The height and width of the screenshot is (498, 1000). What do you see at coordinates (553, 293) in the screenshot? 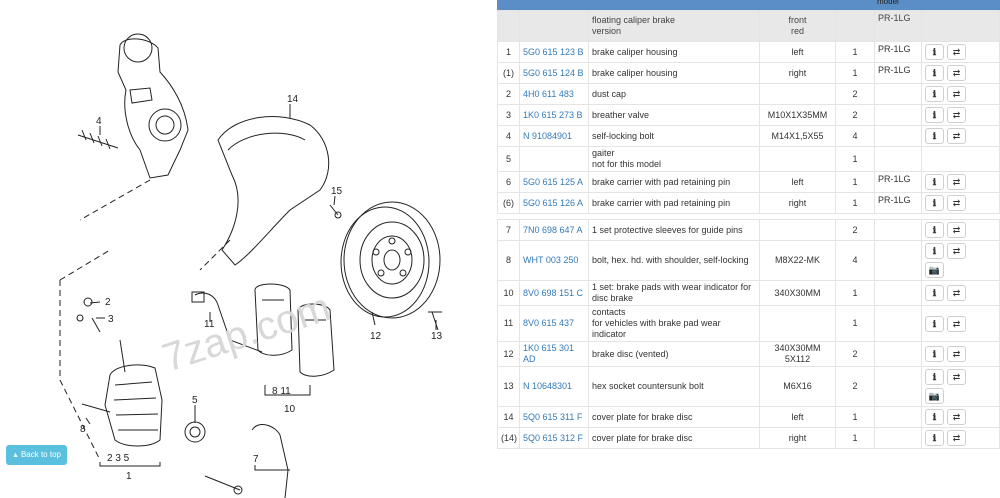
I see `part-number-link: 8V0 698 151 C` at bounding box center [553, 293].